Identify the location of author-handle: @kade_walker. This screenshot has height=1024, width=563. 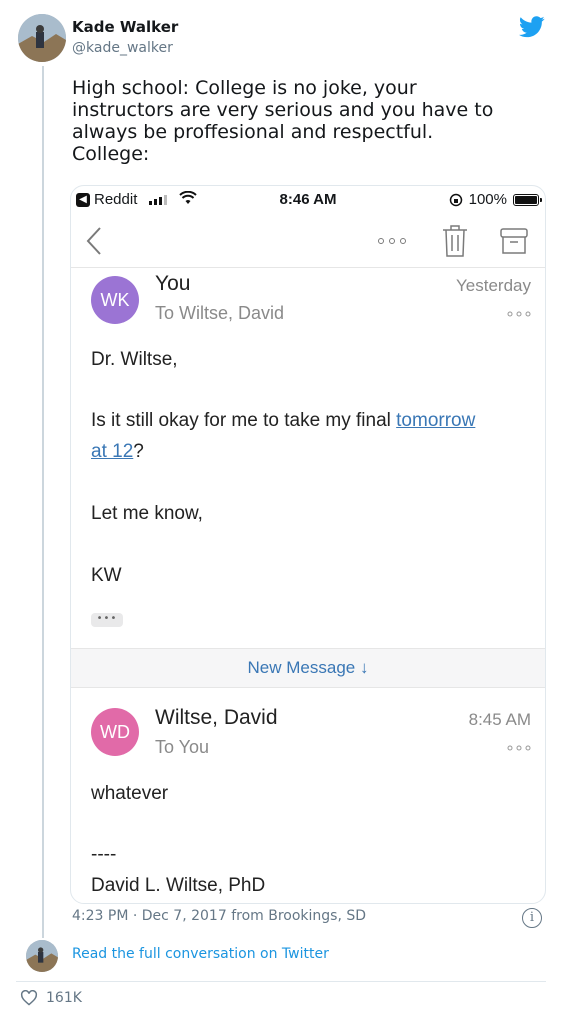
(122, 48).